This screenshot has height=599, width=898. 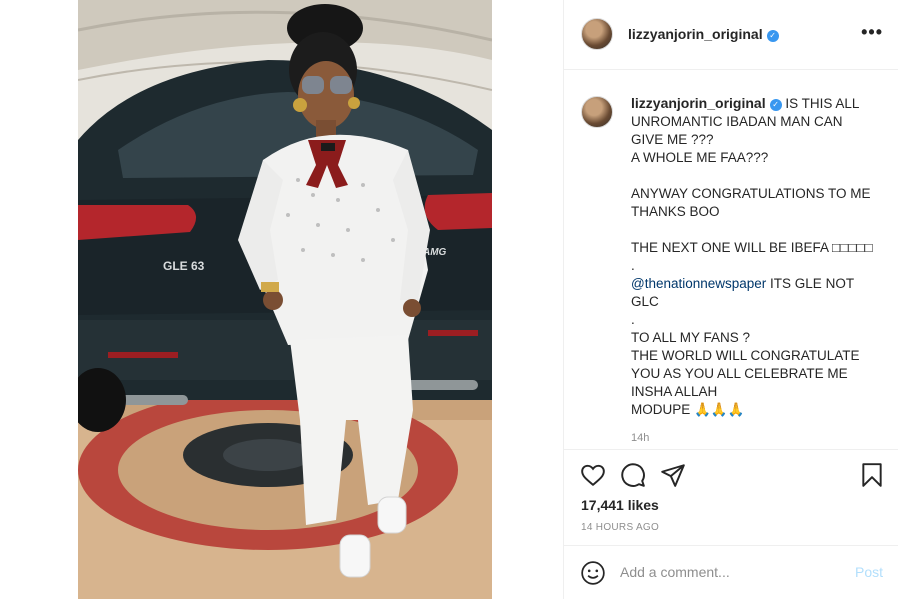 What do you see at coordinates (620, 527) in the screenshot?
I see `posted-time: 14 HOURS AGO` at bounding box center [620, 527].